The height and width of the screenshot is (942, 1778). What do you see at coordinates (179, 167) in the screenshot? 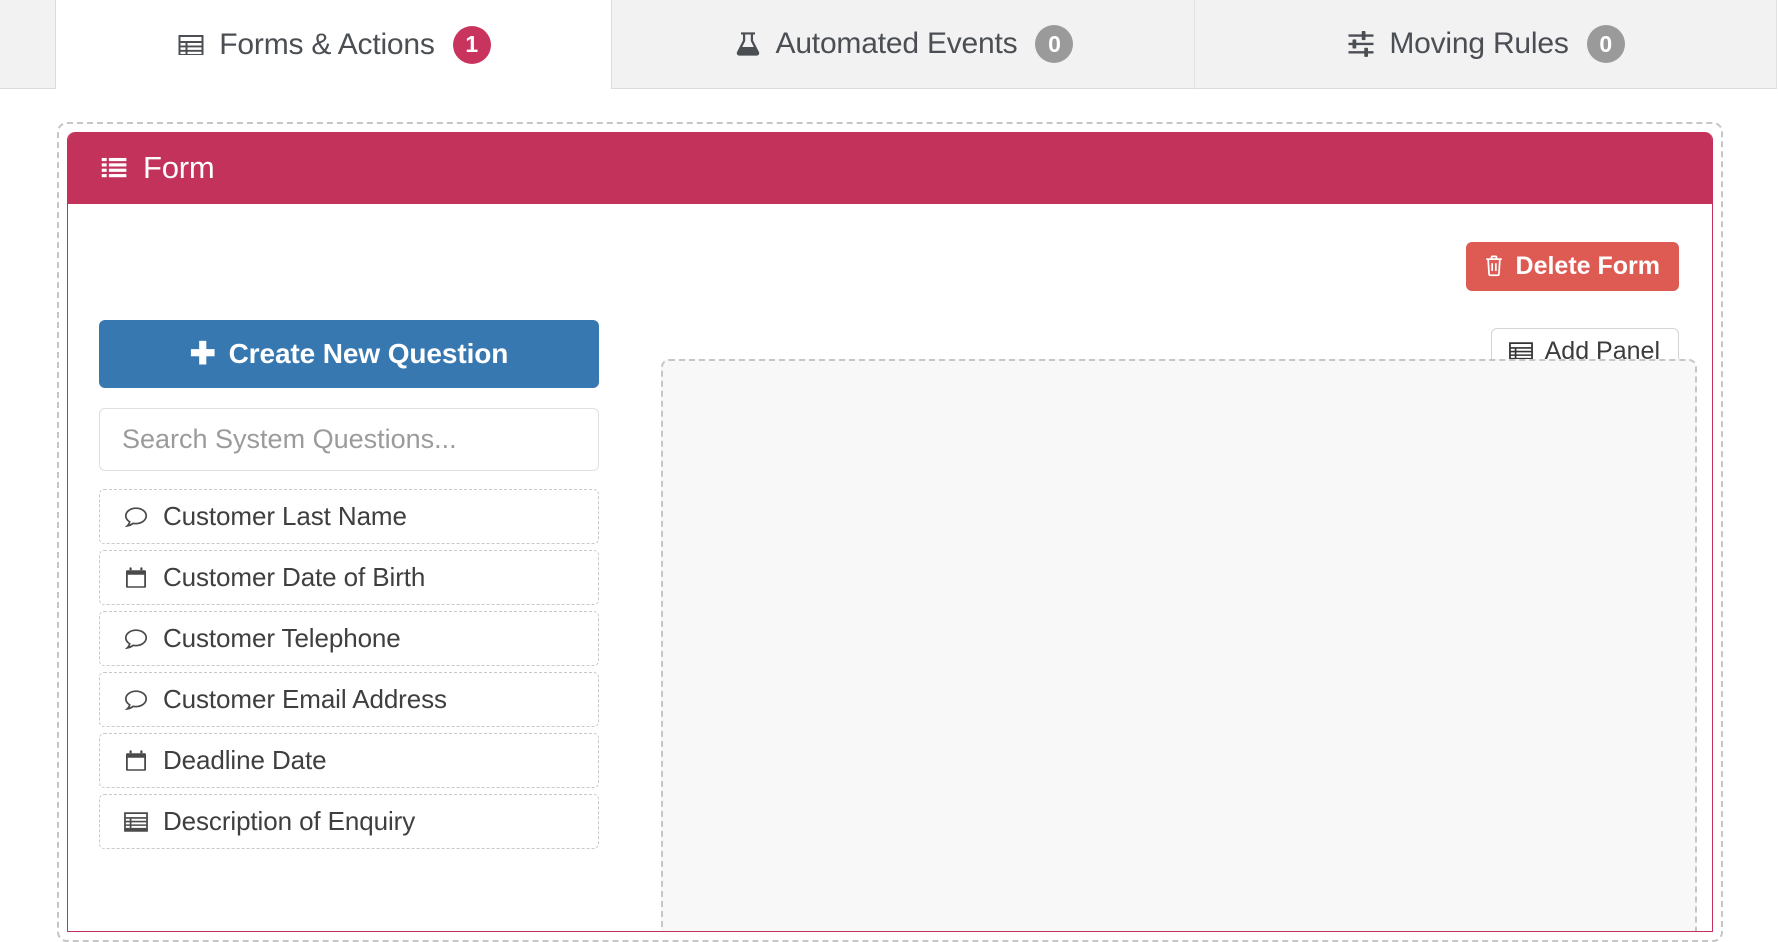
I see `page-title: Form` at bounding box center [179, 167].